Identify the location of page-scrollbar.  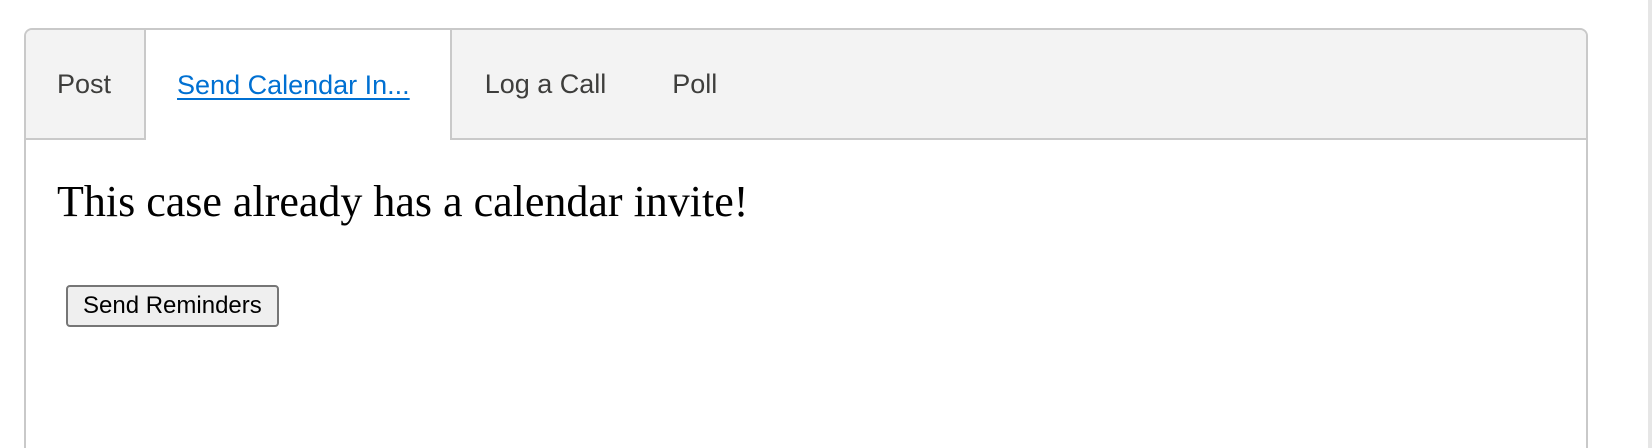
(1650, 224).